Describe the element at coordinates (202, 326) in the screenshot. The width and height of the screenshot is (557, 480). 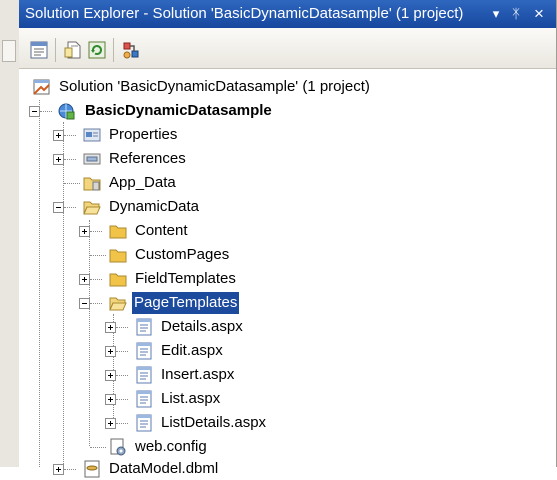
I see `tree-item-label: Details.aspx` at that location.